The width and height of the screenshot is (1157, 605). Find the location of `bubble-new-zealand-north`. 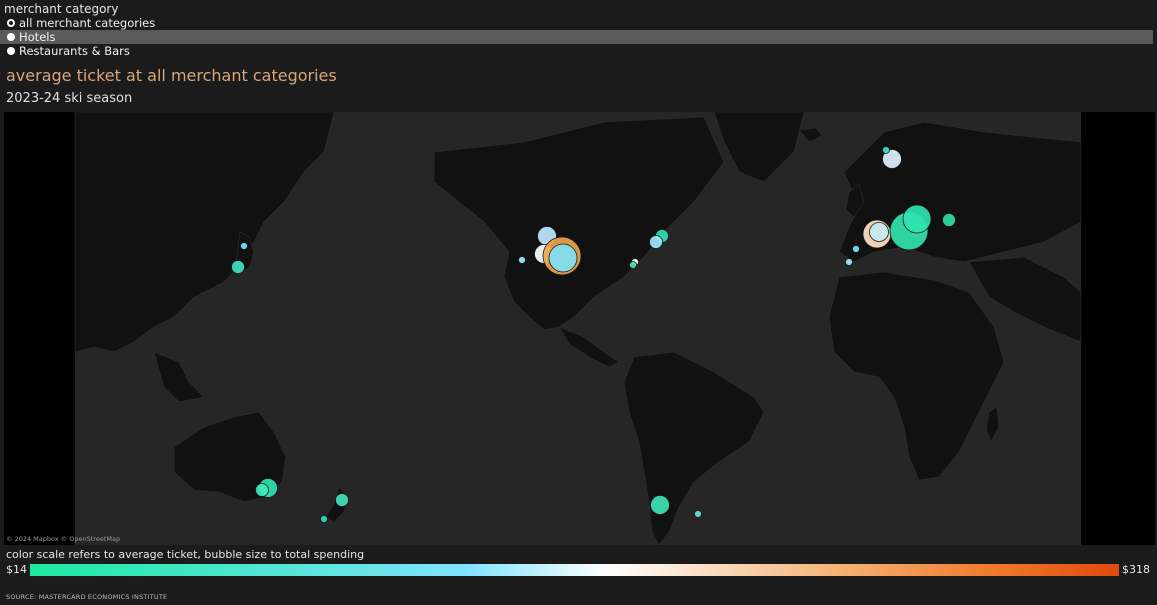

bubble-new-zealand-north is located at coordinates (324, 519).